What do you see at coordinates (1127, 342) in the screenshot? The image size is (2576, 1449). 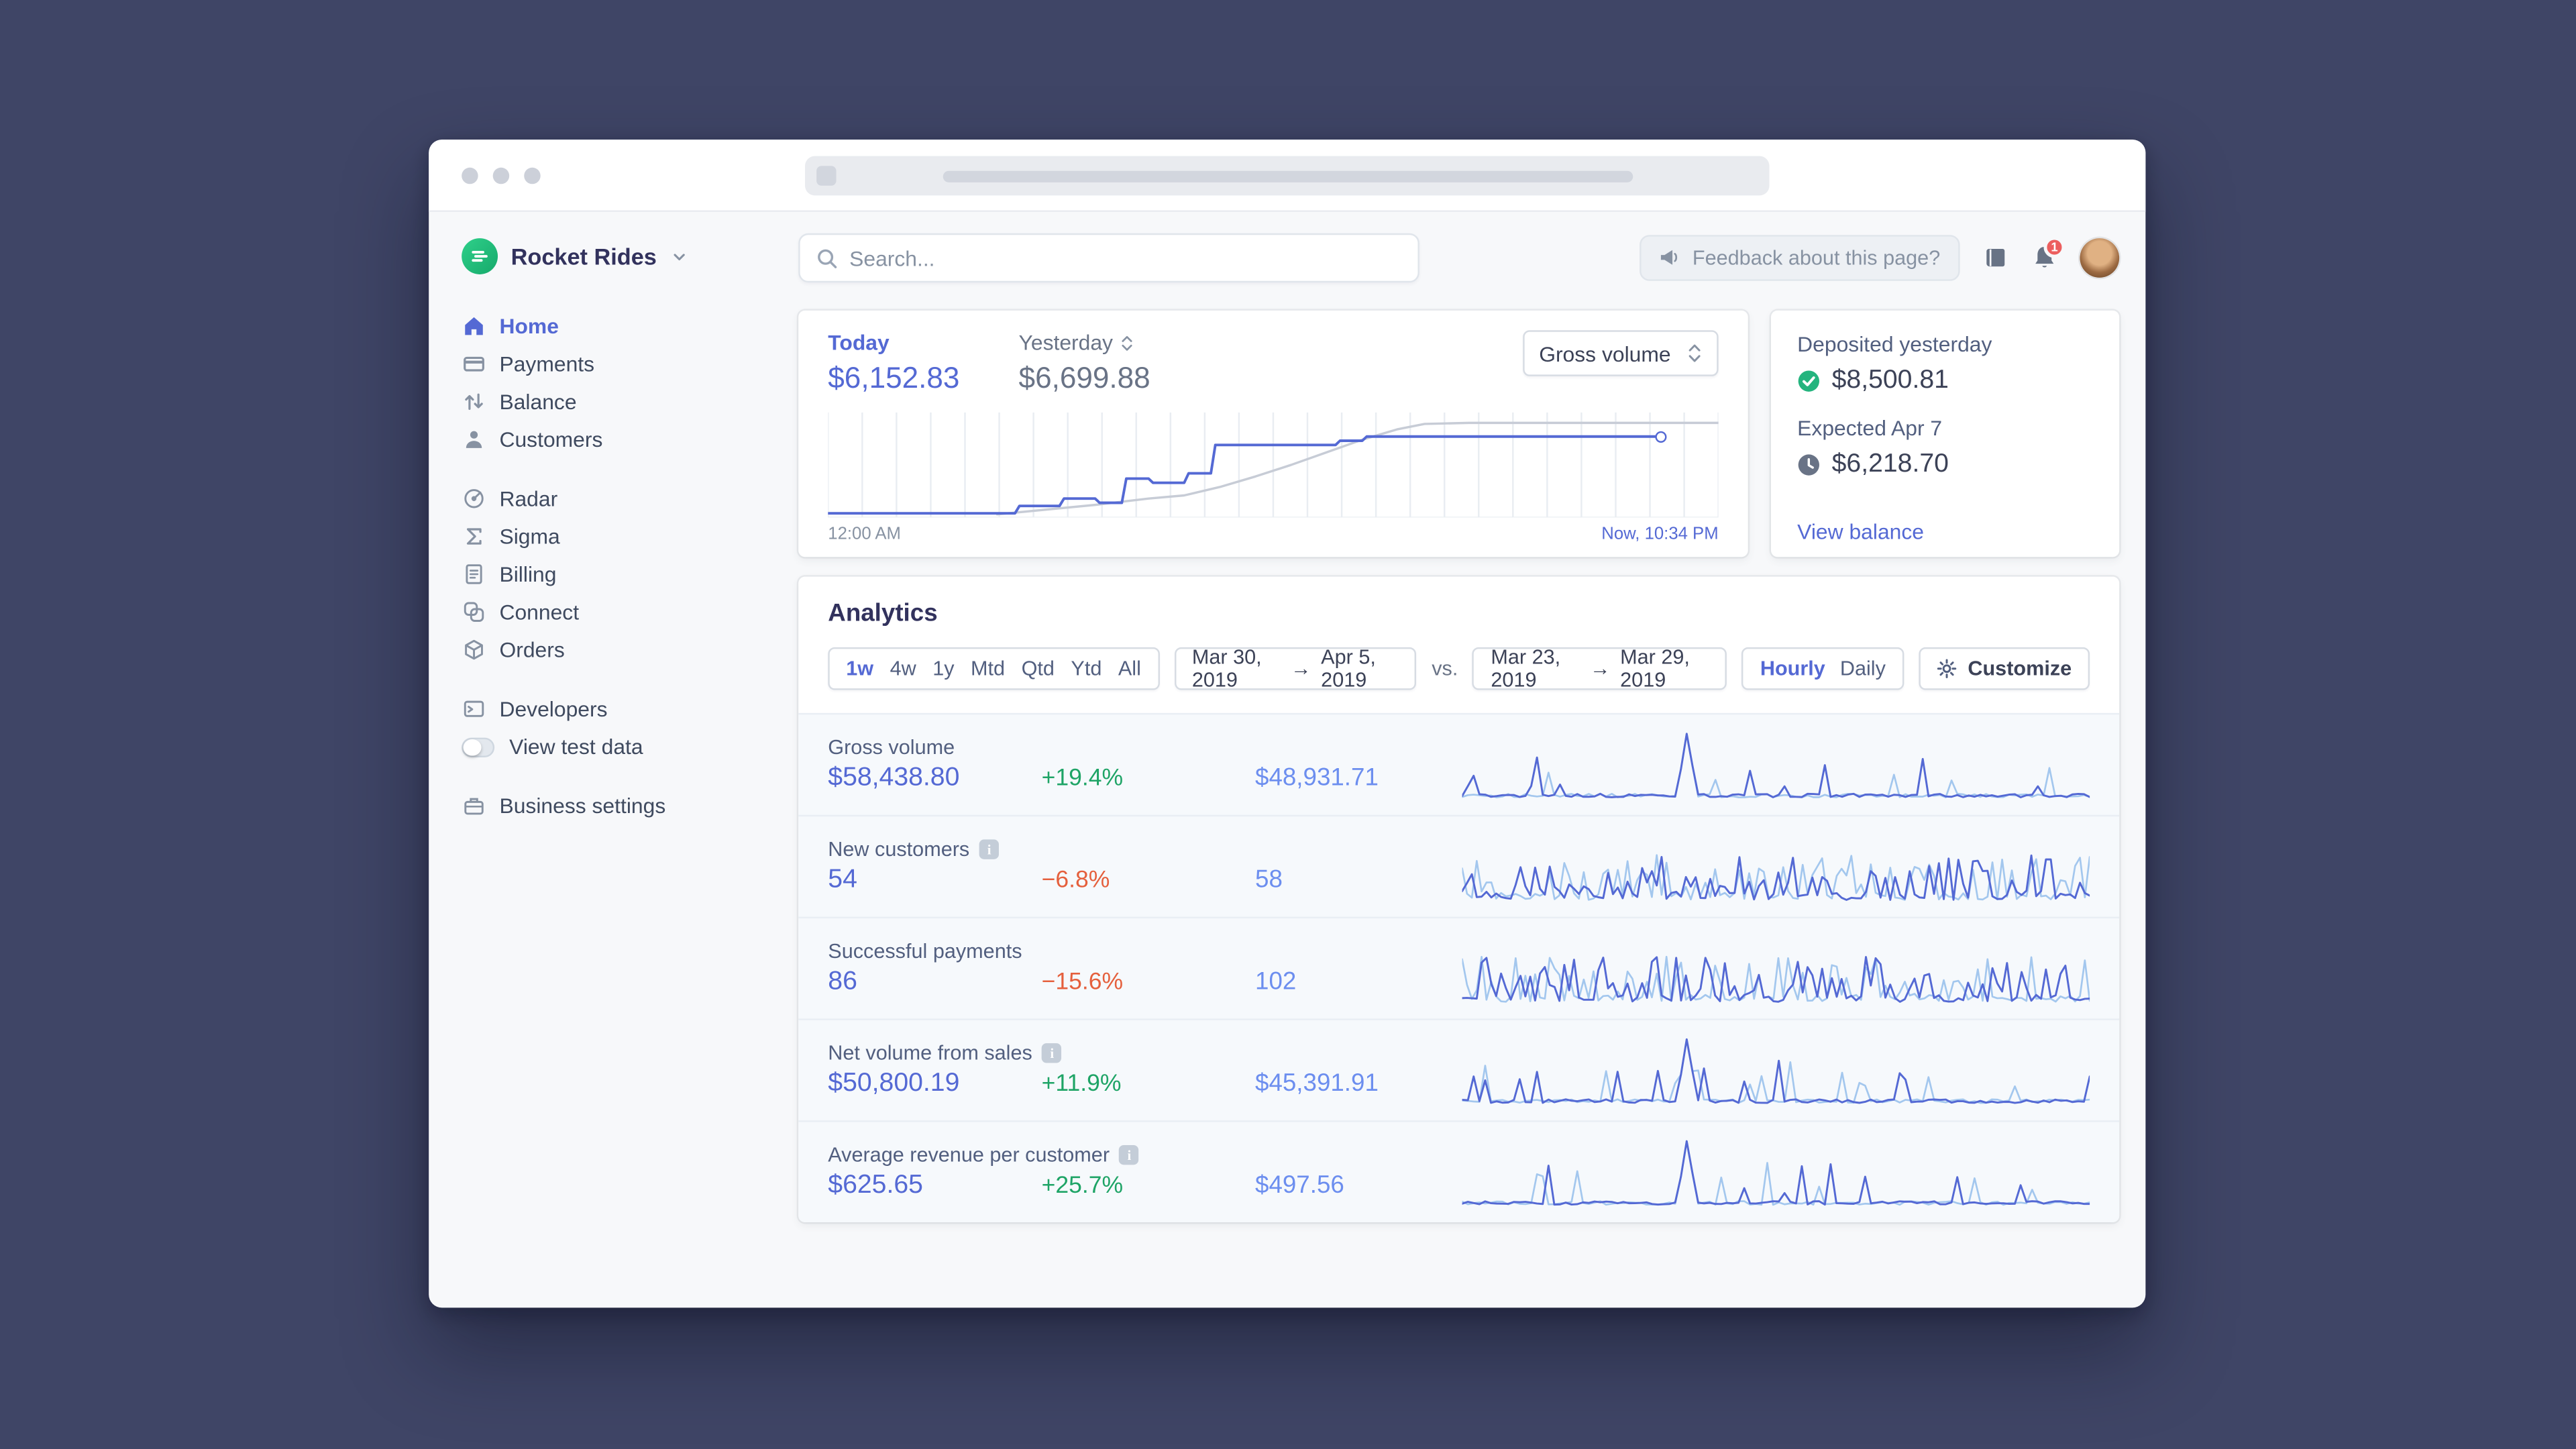 I see `sort-chevrons-icon` at bounding box center [1127, 342].